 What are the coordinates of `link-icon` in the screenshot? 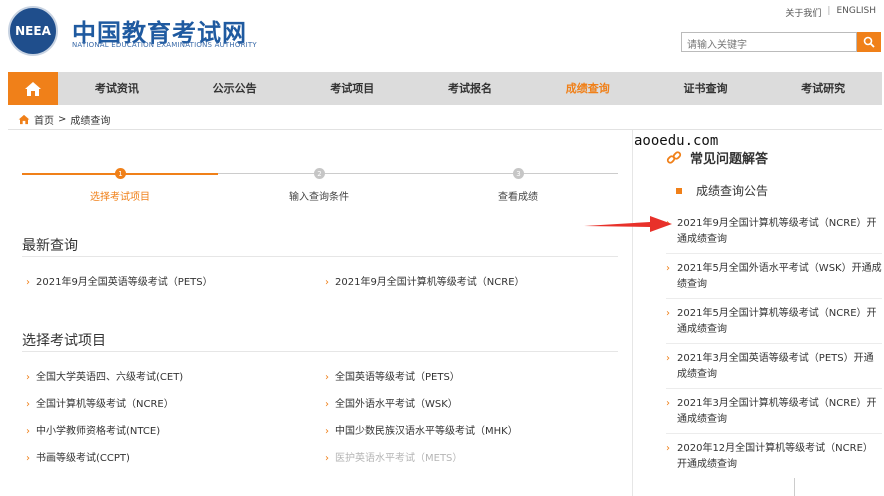 It's located at (674, 157).